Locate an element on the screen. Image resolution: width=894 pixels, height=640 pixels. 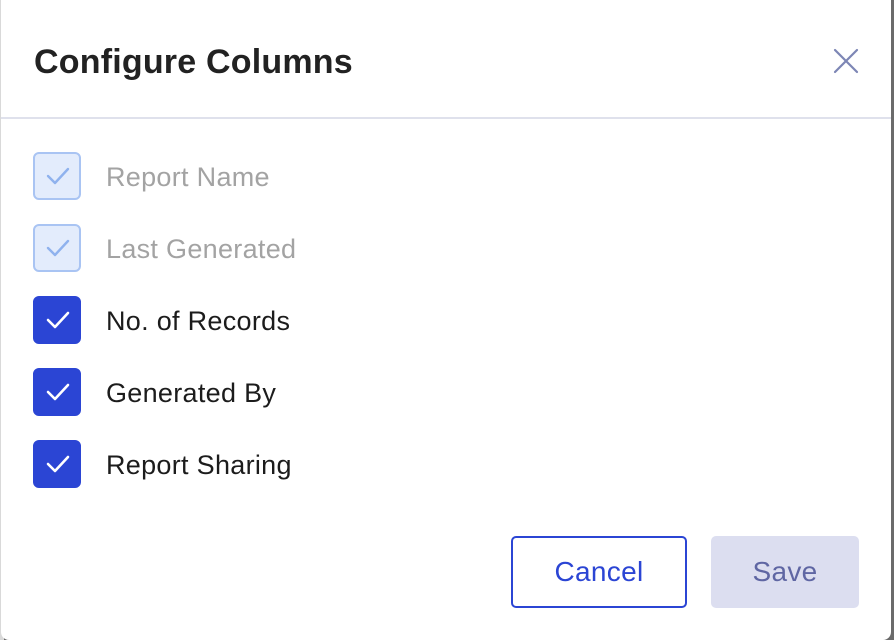
dialog-title: Configure Columns is located at coordinates (193, 62).